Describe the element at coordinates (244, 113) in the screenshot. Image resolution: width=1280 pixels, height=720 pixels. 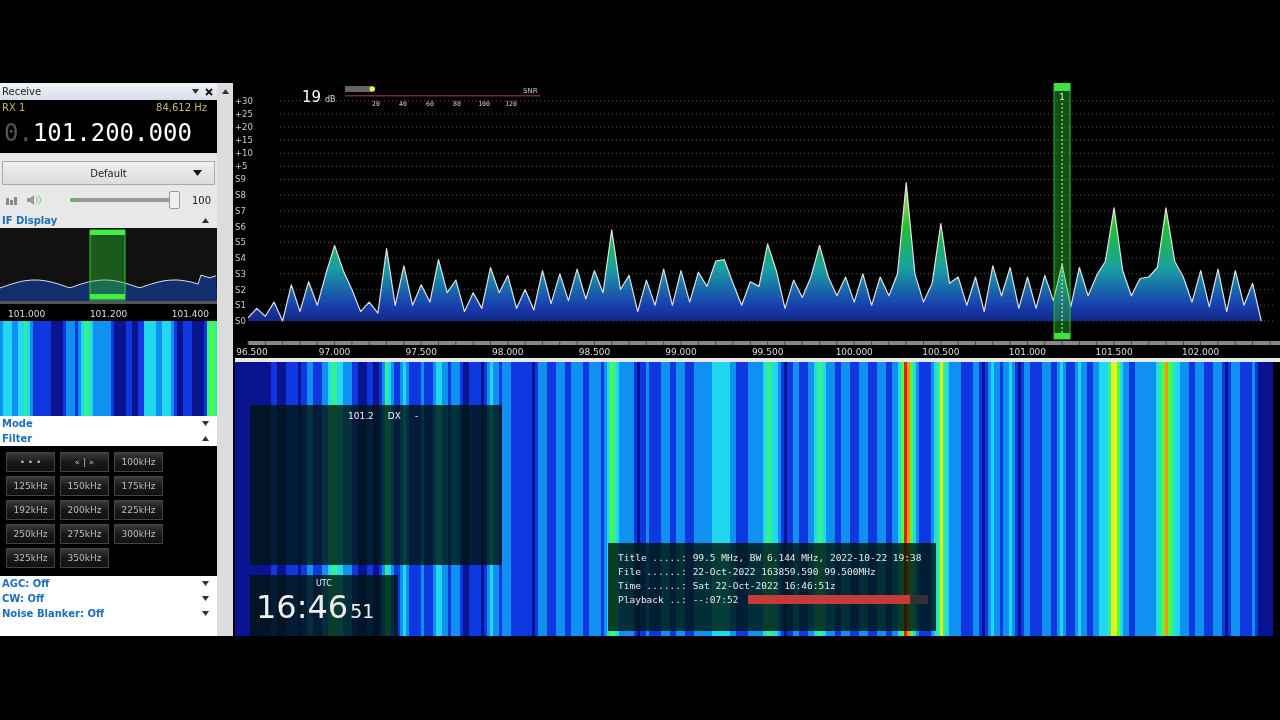
I see `level-label: +25` at that location.